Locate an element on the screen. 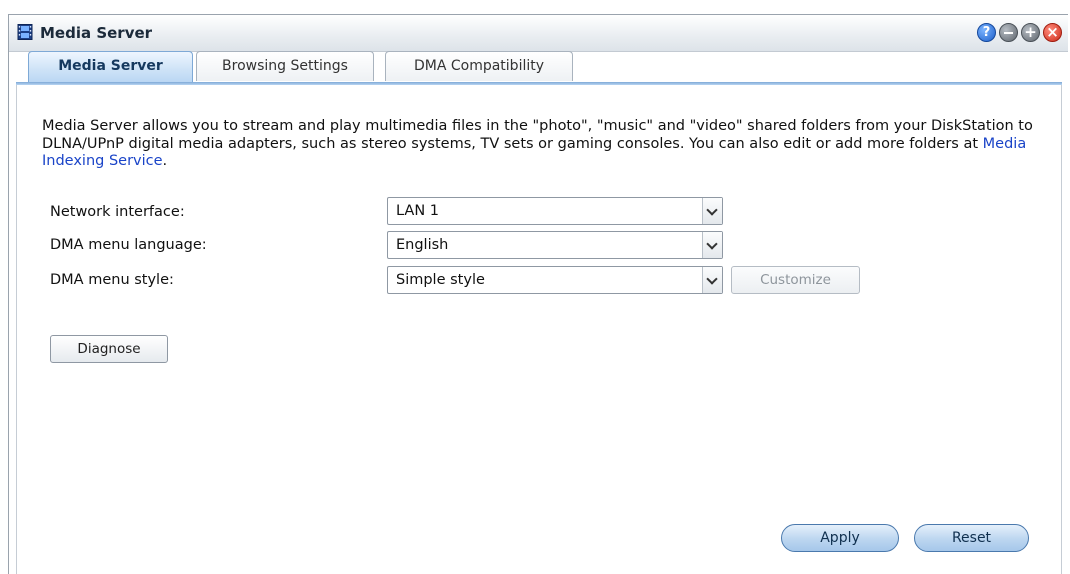  maximize-icon is located at coordinates (1030, 32).